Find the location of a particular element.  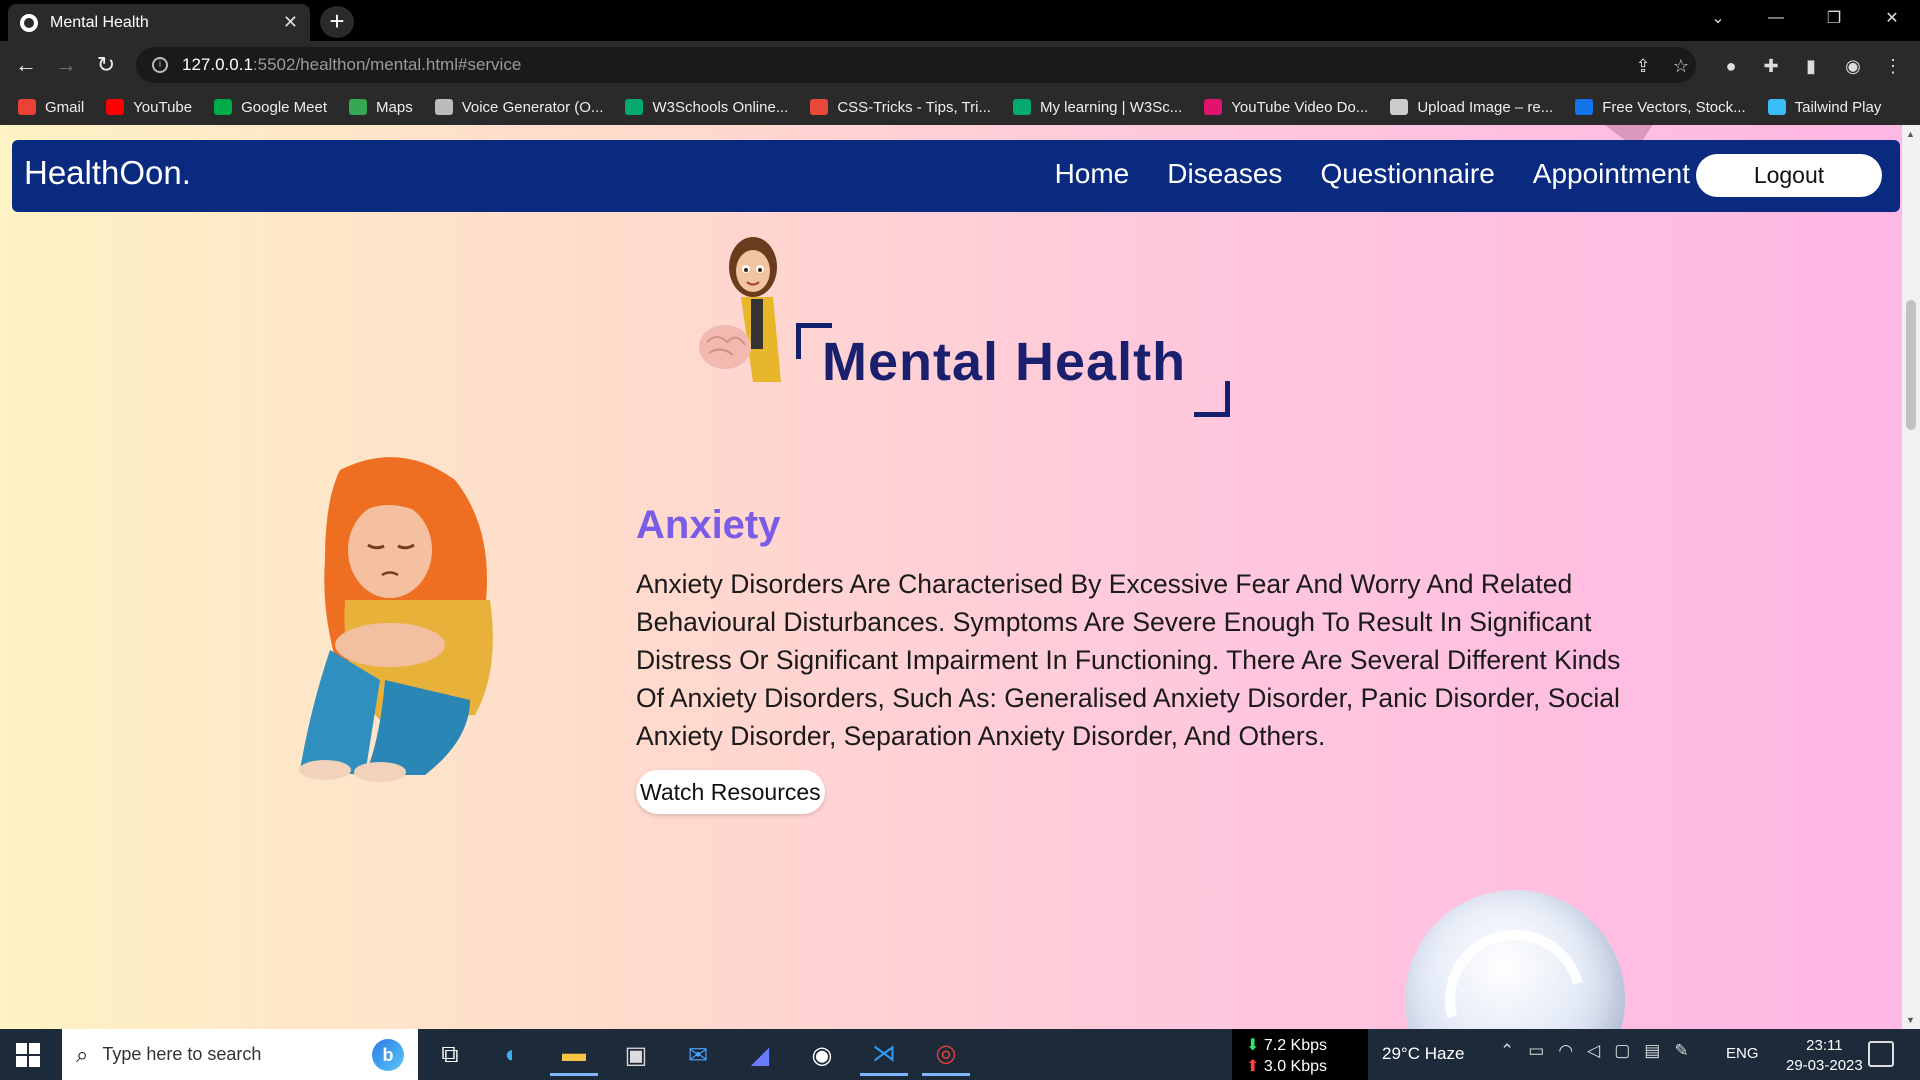

site-logo: HealthOon. is located at coordinates (107, 173).